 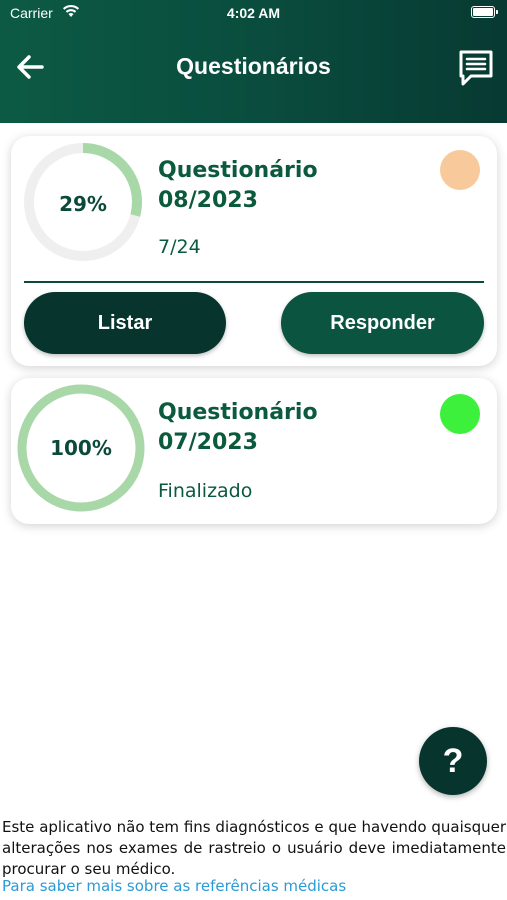 What do you see at coordinates (179, 247) in the screenshot?
I see `questionnaire-progress-count: 7/24` at bounding box center [179, 247].